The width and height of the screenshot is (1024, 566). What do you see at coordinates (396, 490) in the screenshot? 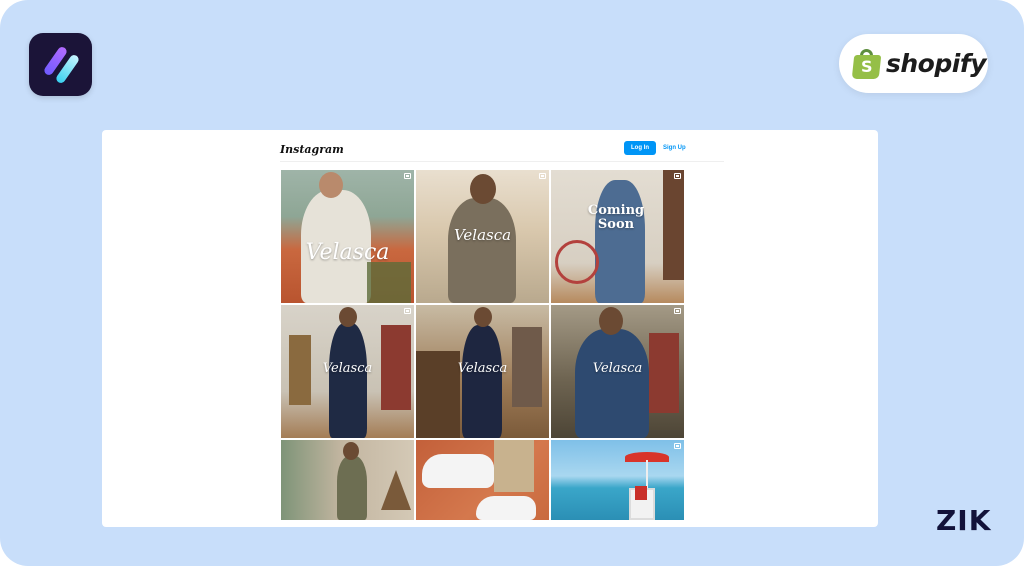
I see `model-ship` at bounding box center [396, 490].